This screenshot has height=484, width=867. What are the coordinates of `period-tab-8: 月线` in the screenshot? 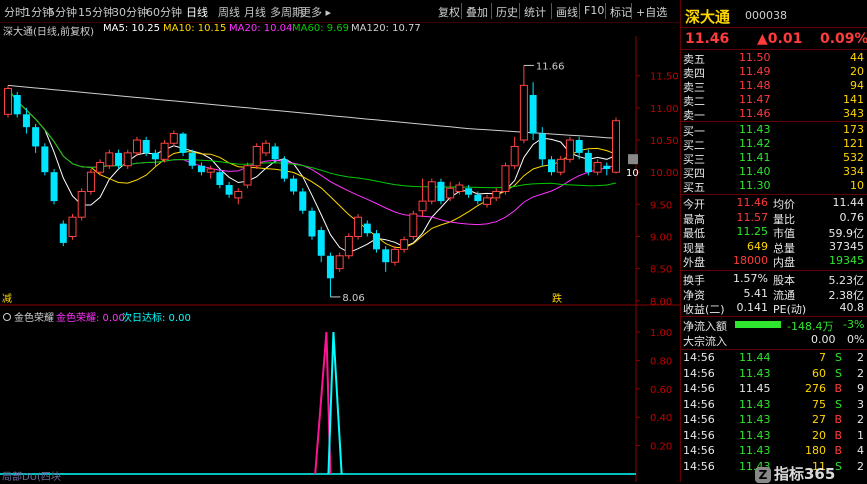 It's located at (255, 12).